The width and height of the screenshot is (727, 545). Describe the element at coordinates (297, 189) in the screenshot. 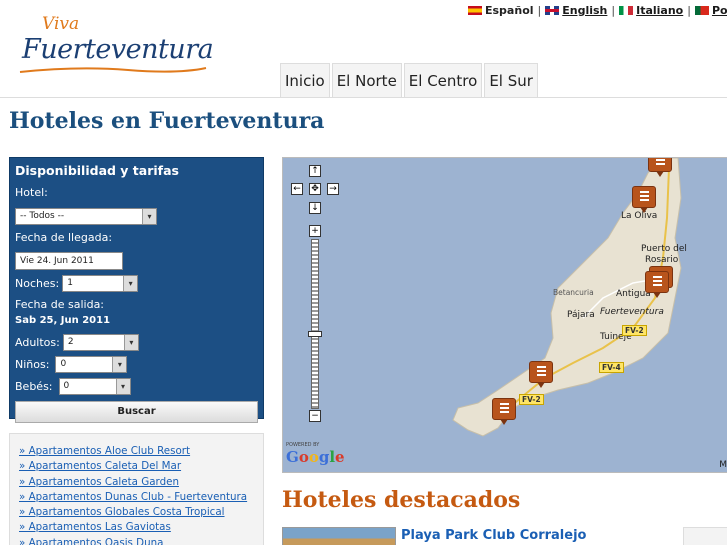

I see `pan-left-button: ←` at that location.